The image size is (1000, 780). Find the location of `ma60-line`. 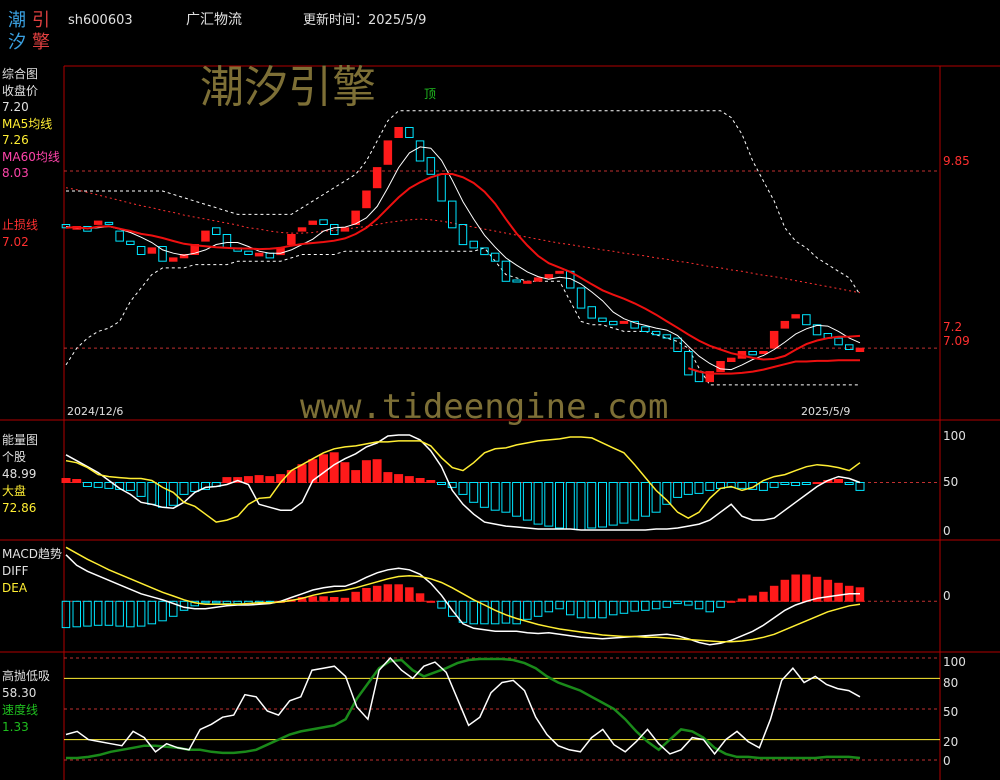

ma60-line is located at coordinates (463, 240).